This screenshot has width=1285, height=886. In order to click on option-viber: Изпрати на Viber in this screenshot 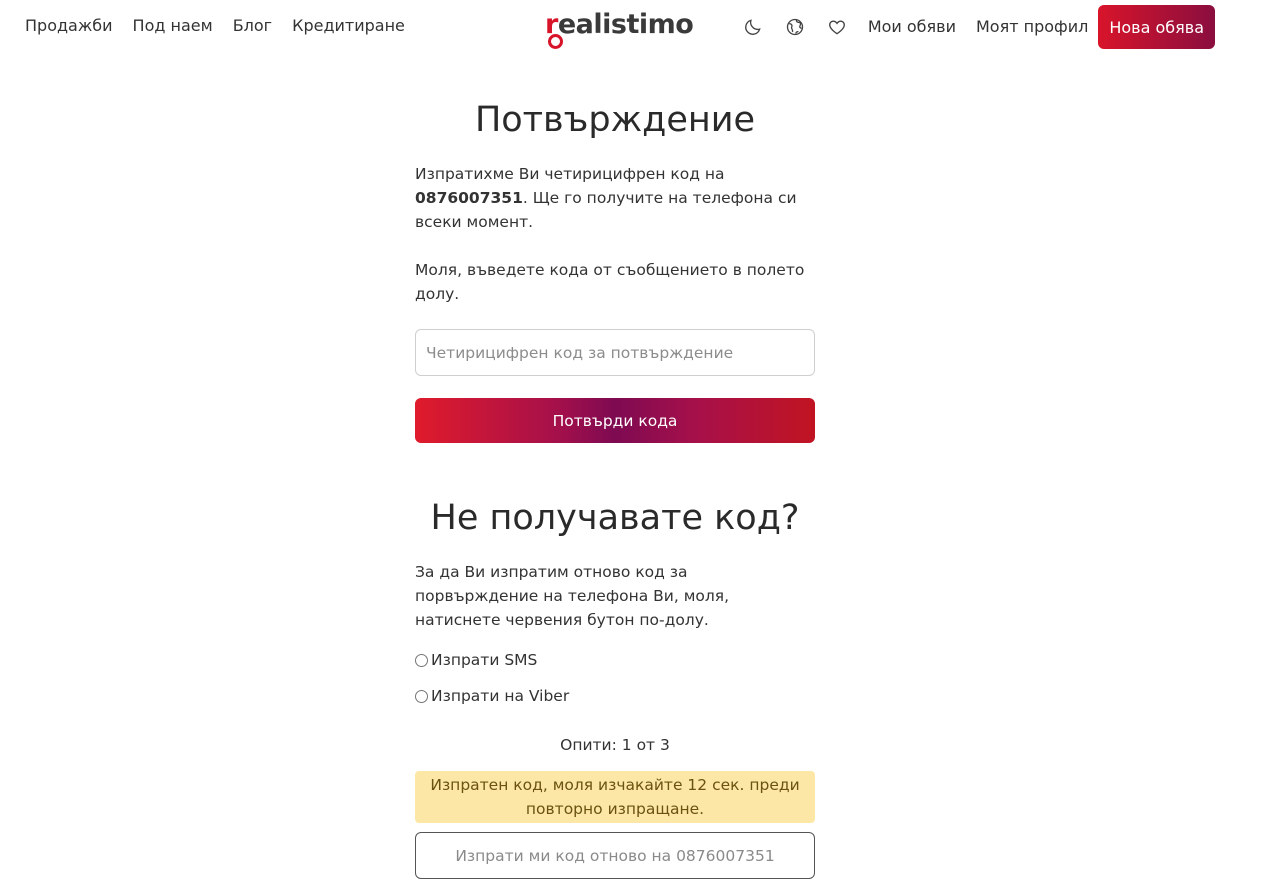, I will do `click(615, 696)`.